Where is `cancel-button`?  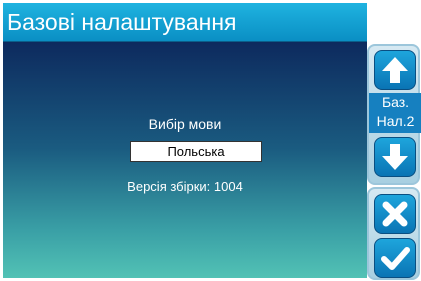 cancel-button is located at coordinates (395, 214).